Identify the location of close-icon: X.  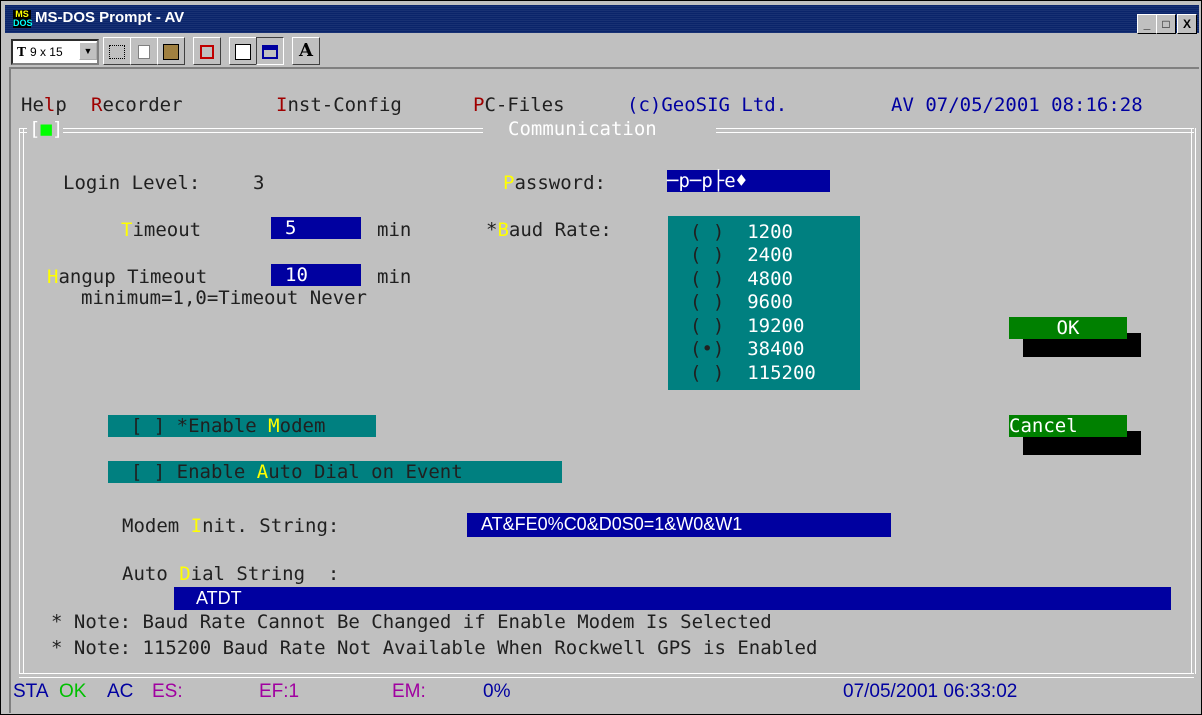
(1186, 24).